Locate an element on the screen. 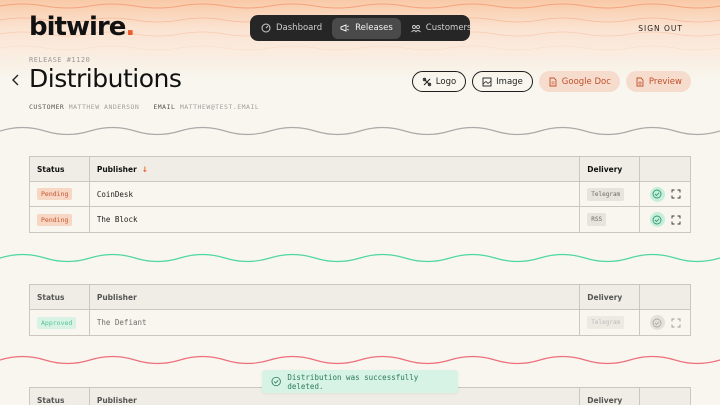  page-title: Distributions is located at coordinates (105, 78).